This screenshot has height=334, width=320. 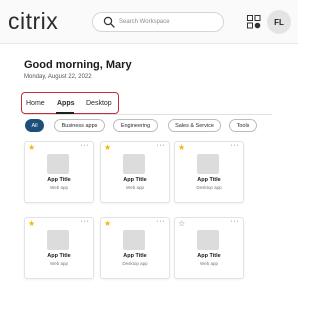 What do you see at coordinates (254, 22) in the screenshot?
I see `apps-grid-icon` at bounding box center [254, 22].